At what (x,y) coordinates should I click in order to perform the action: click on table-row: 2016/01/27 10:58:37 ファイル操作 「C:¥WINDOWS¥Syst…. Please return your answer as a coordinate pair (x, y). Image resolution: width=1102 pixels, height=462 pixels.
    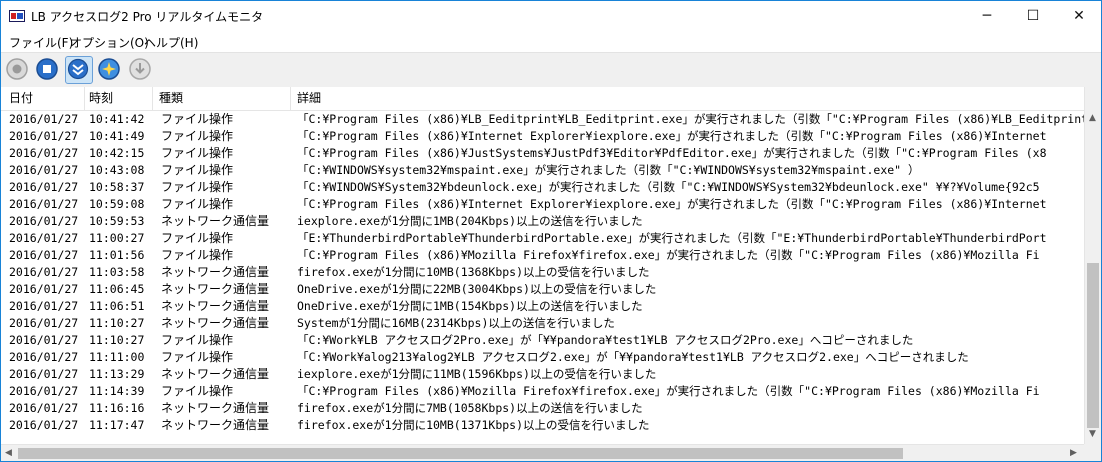
    Looking at the image, I should click on (542, 187).